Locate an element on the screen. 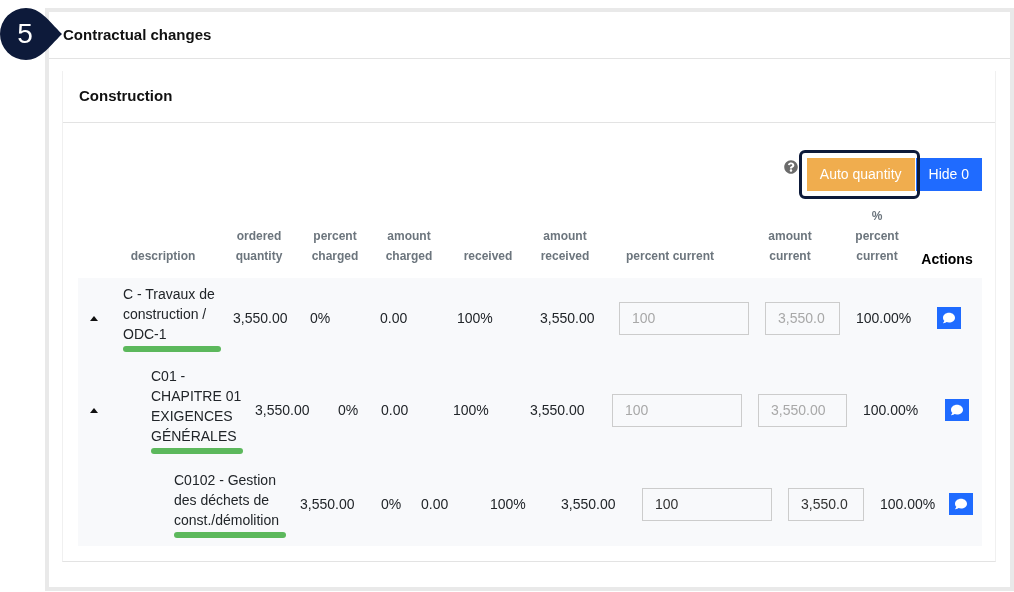  item-description: C - Travaux de construction / ODC-1 is located at coordinates (169, 314).